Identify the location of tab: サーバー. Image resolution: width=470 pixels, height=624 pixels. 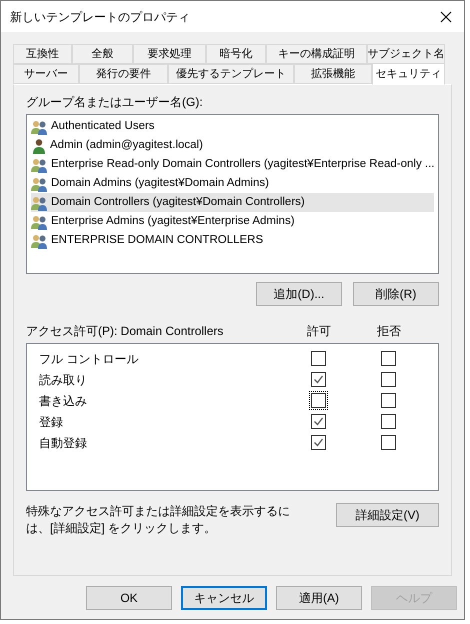
(46, 74).